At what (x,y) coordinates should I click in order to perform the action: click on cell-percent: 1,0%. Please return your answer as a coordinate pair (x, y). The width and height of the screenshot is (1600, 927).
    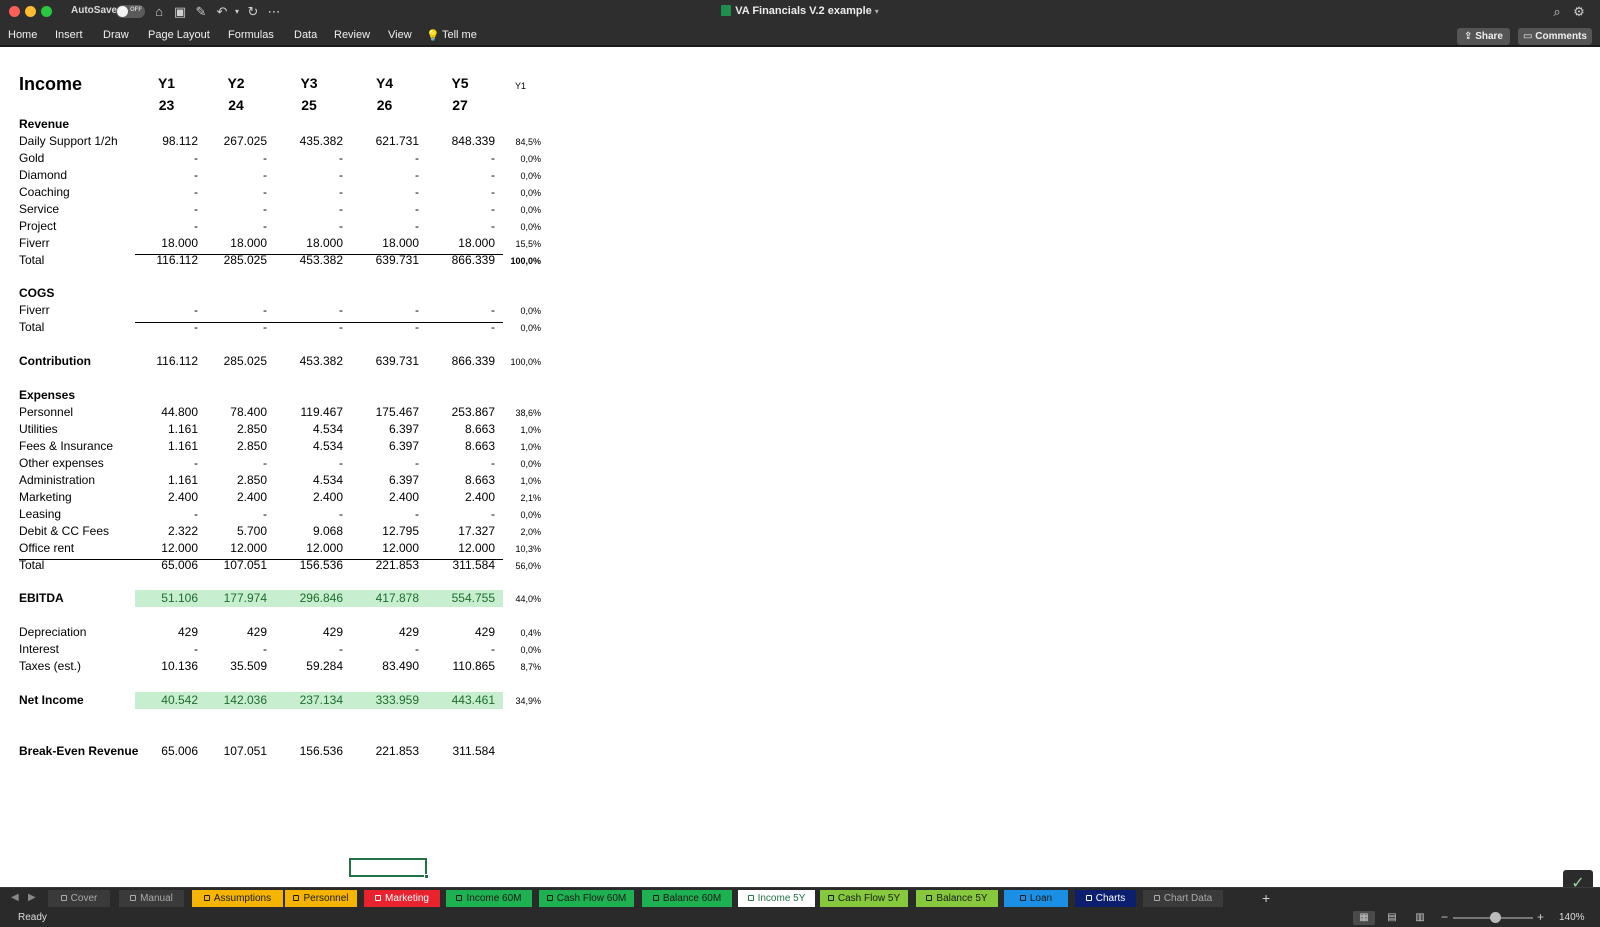
    Looking at the image, I should click on (520, 430).